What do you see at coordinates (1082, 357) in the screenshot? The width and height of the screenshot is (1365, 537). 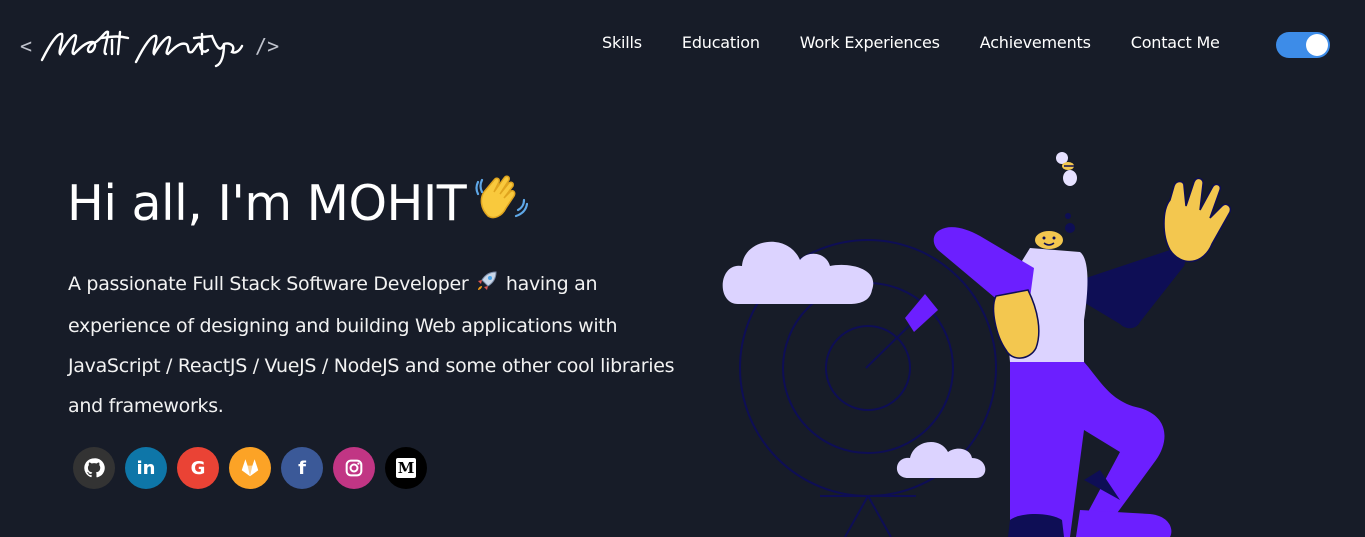 I see `person-illustration` at bounding box center [1082, 357].